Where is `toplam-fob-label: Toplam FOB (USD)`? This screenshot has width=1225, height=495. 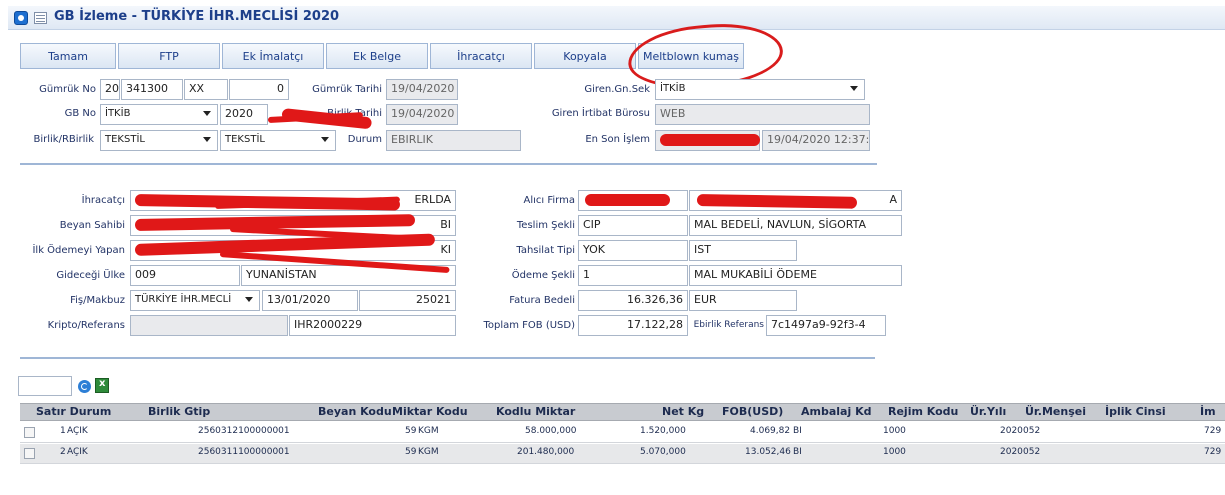
toplam-fob-label: Toplam FOB (USD) is located at coordinates (529, 325).